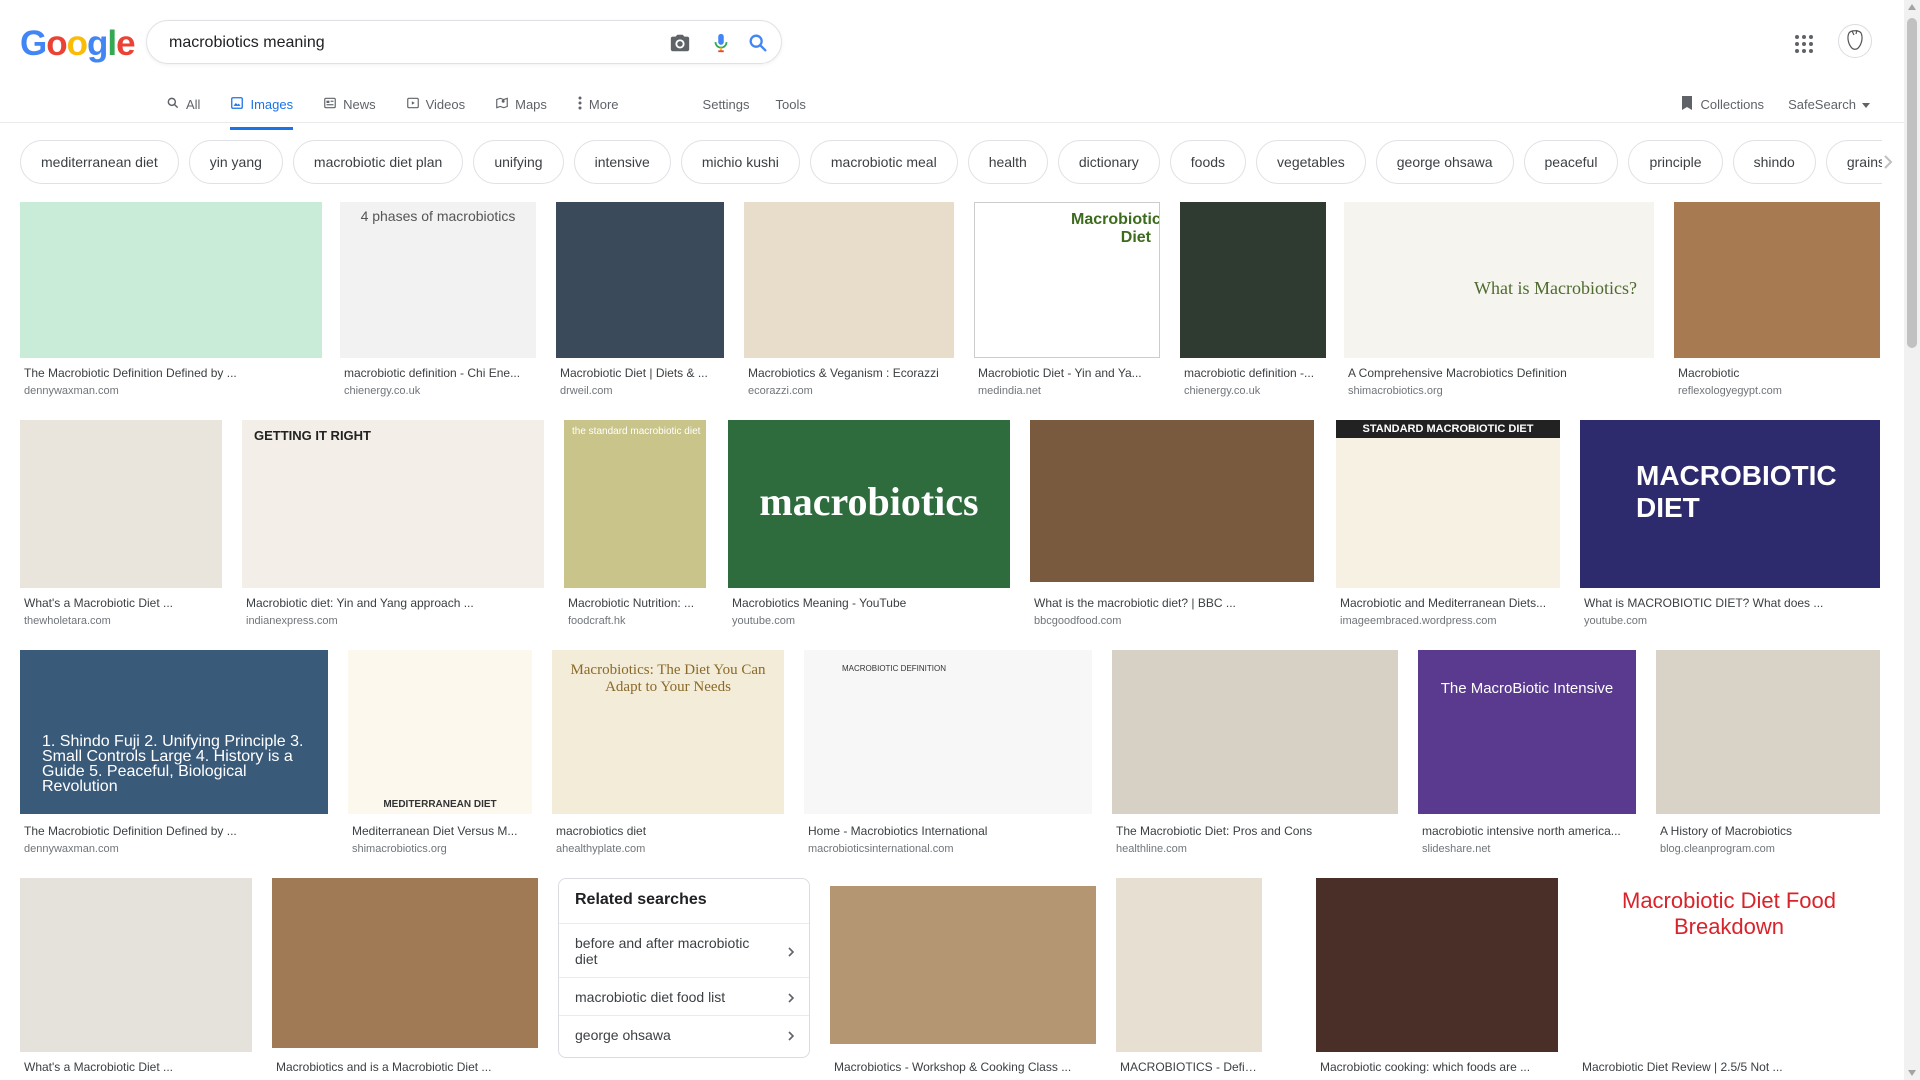  Describe the element at coordinates (1256, 831) in the screenshot. I see `result-title: The Macrobiotic Diet: Pros and Cons` at that location.